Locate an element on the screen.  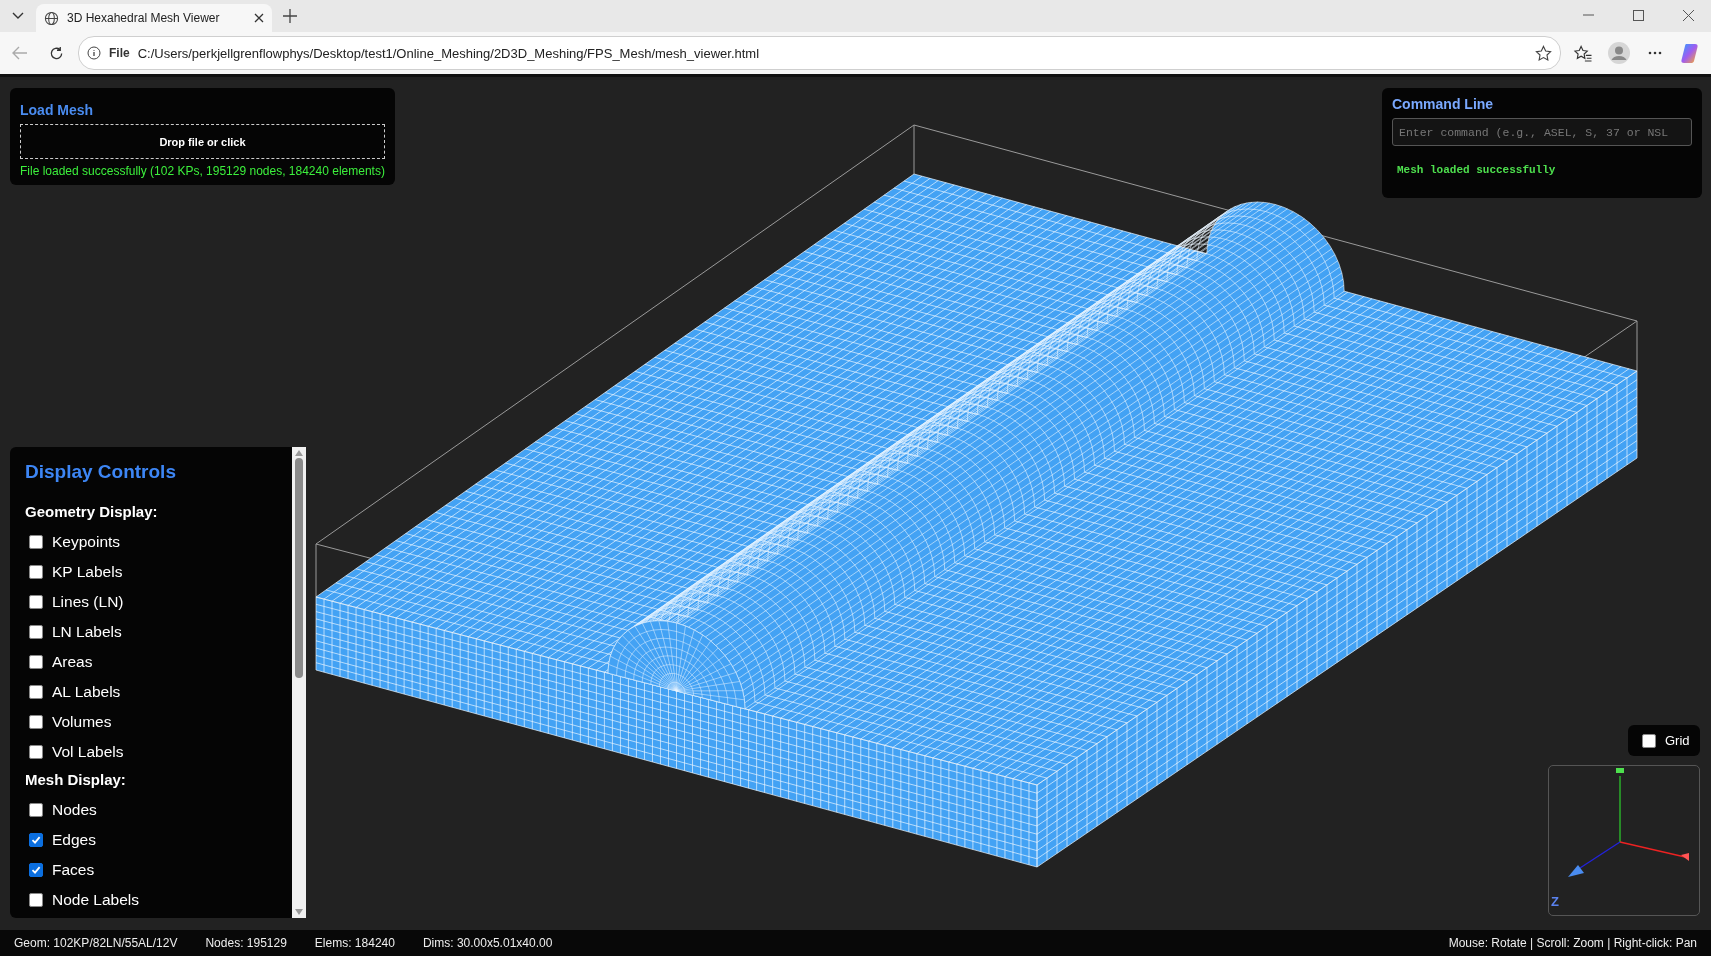
browser-tab: 3D Hexahedral Mesh Viewer is located at coordinates (154, 18).